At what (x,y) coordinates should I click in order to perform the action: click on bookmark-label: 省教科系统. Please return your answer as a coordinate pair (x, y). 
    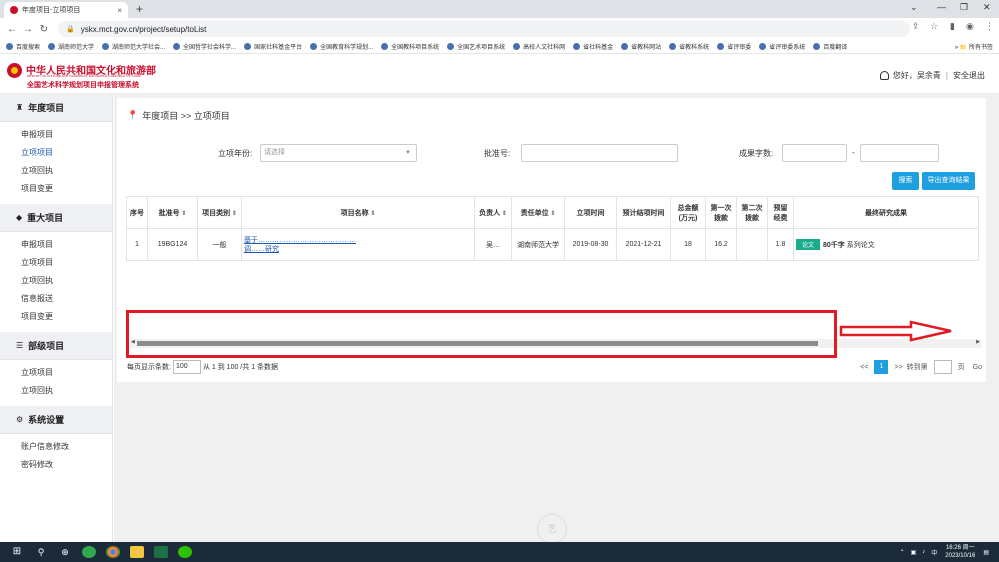
    Looking at the image, I should click on (694, 48).